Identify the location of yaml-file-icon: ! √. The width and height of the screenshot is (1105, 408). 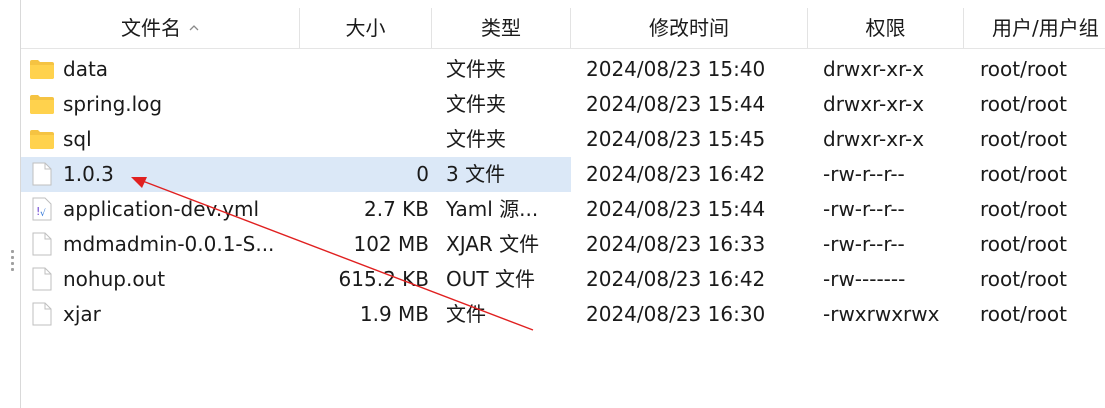
(42, 209).